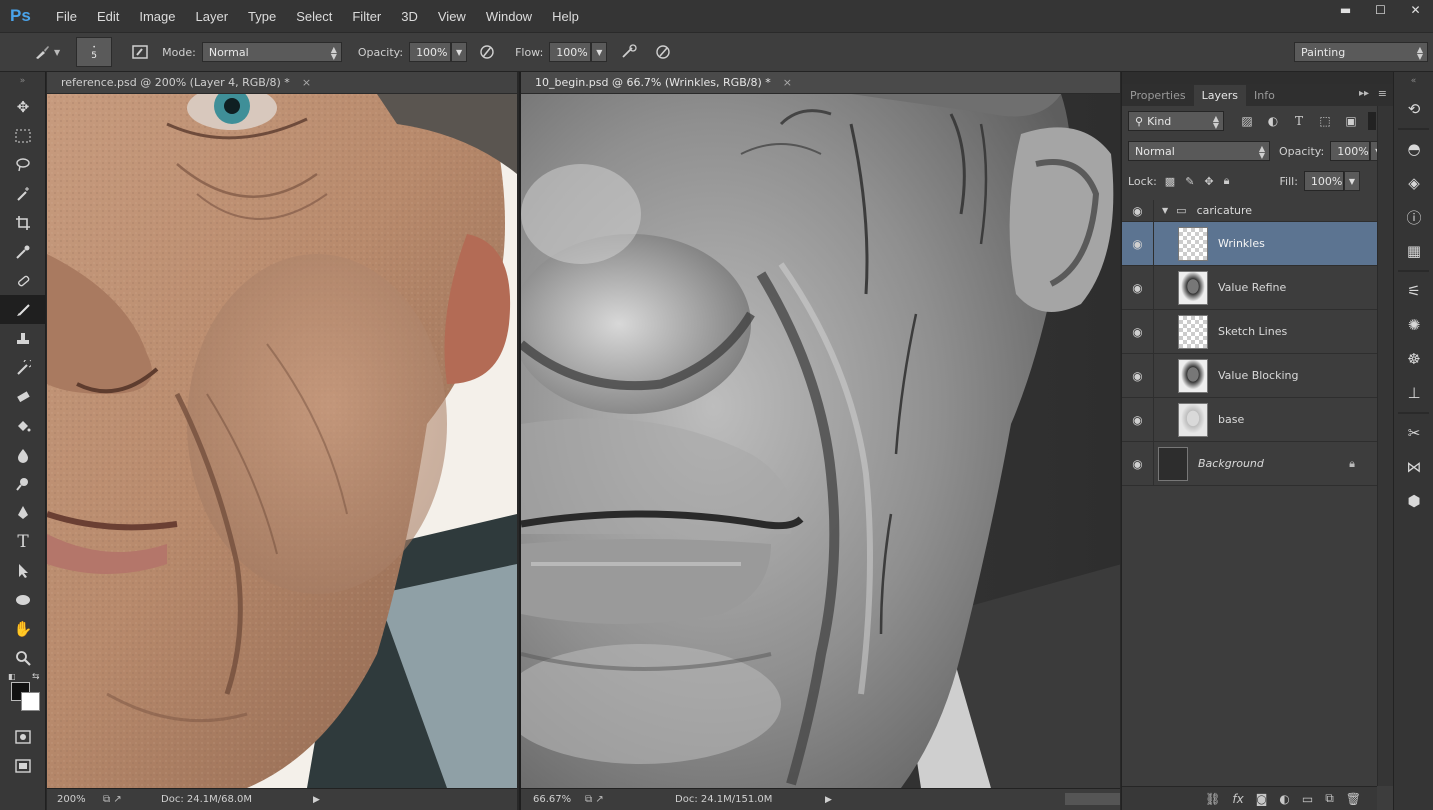 Image resolution: width=1433 pixels, height=810 pixels. What do you see at coordinates (23, 483) in the screenshot?
I see `dodge-tool-icon` at bounding box center [23, 483].